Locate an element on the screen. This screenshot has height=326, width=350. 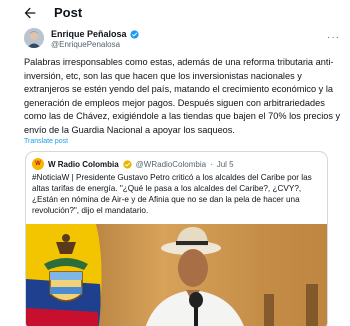
author-handle: @EnriquePenalosa is located at coordinates (85, 44).